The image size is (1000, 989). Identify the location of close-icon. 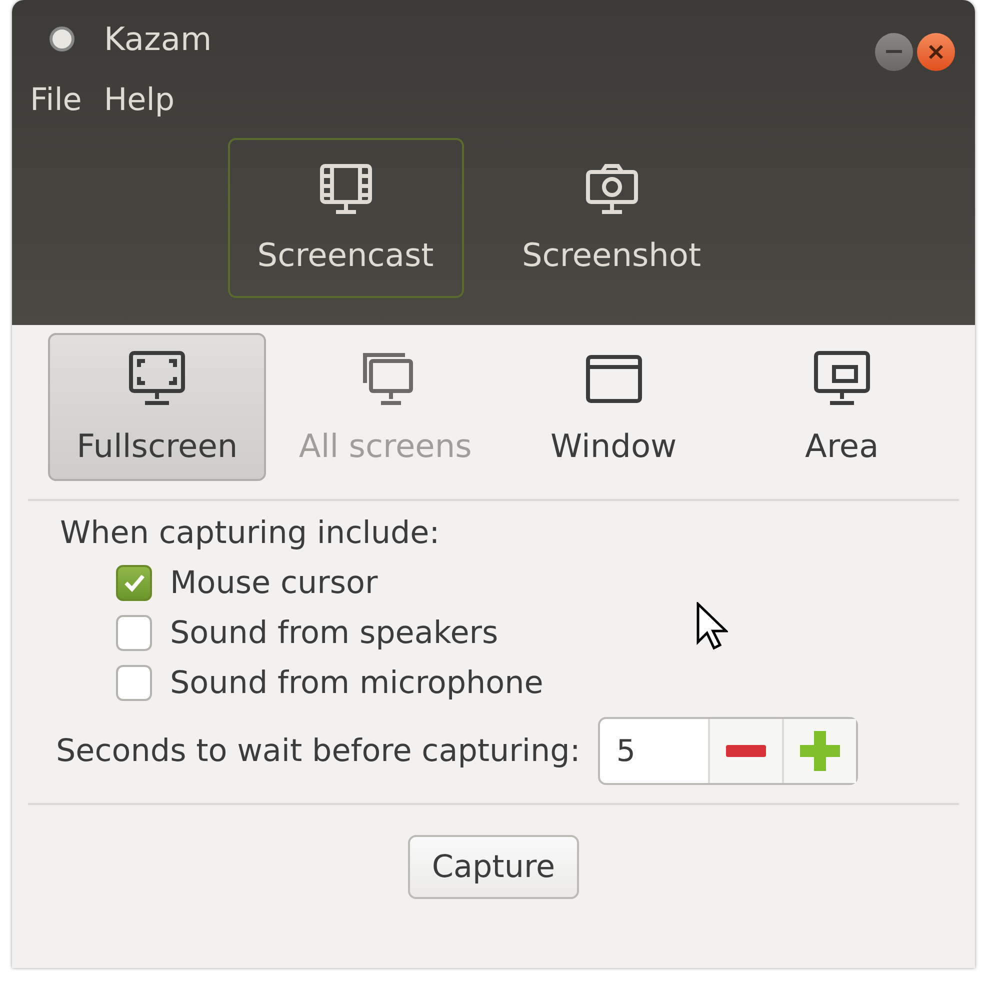
(936, 52).